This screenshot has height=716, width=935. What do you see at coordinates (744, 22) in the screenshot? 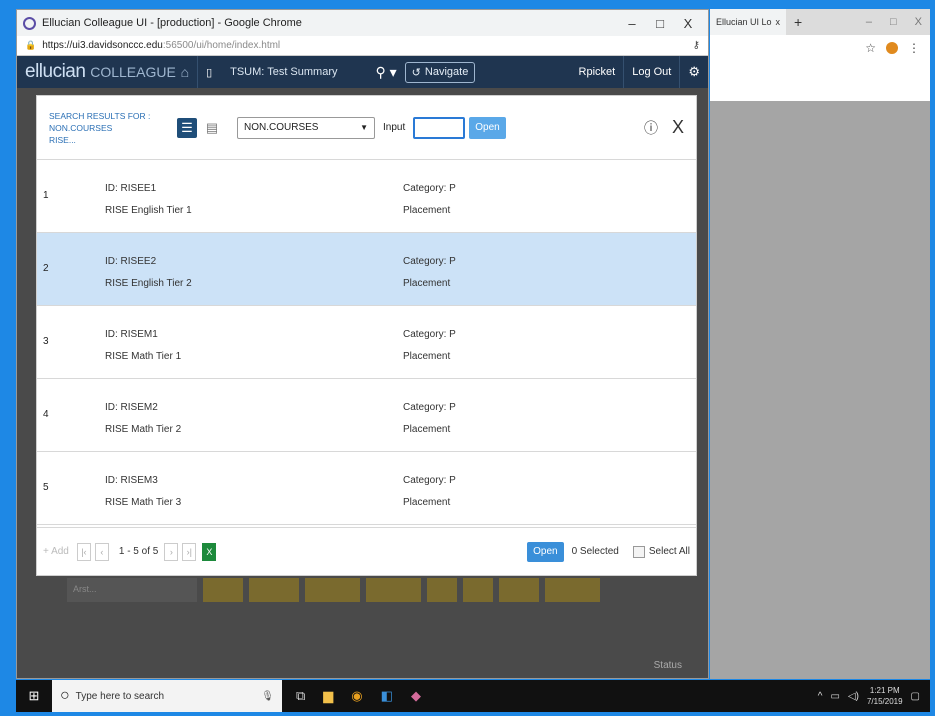
I see `tab-title: Ellucian UI Lo` at bounding box center [744, 22].